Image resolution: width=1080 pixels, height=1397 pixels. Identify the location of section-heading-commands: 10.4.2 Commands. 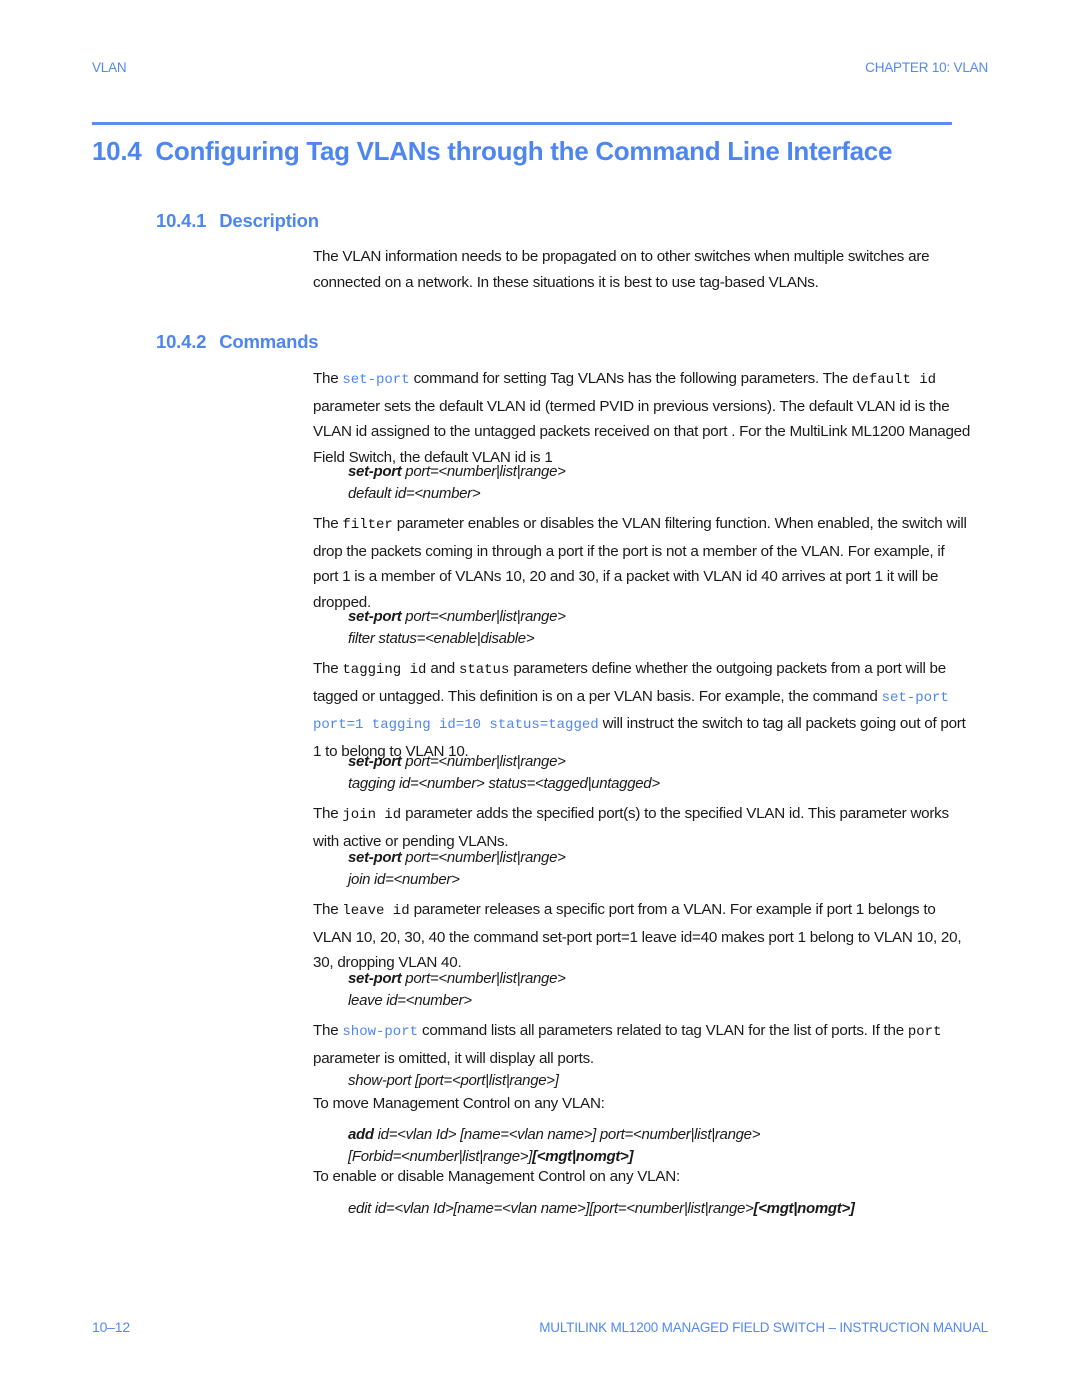
(237, 342).